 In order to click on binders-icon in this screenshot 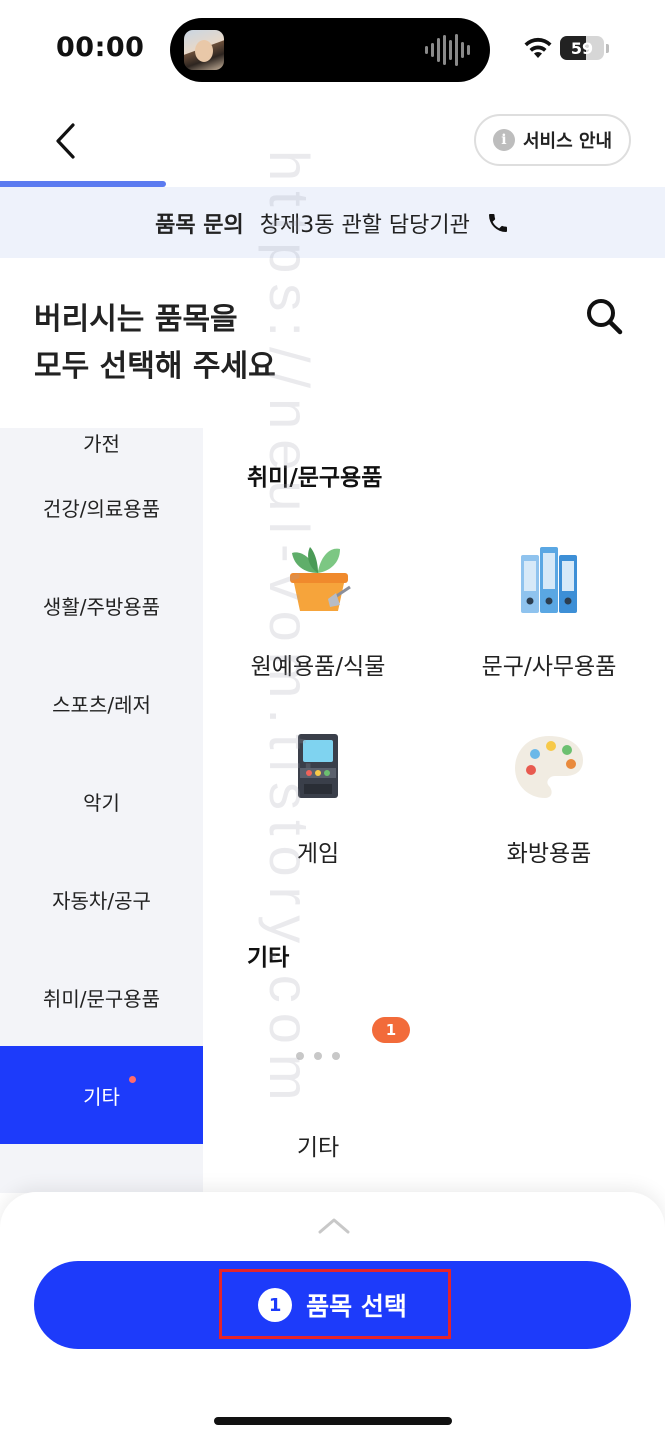, I will do `click(549, 580)`.